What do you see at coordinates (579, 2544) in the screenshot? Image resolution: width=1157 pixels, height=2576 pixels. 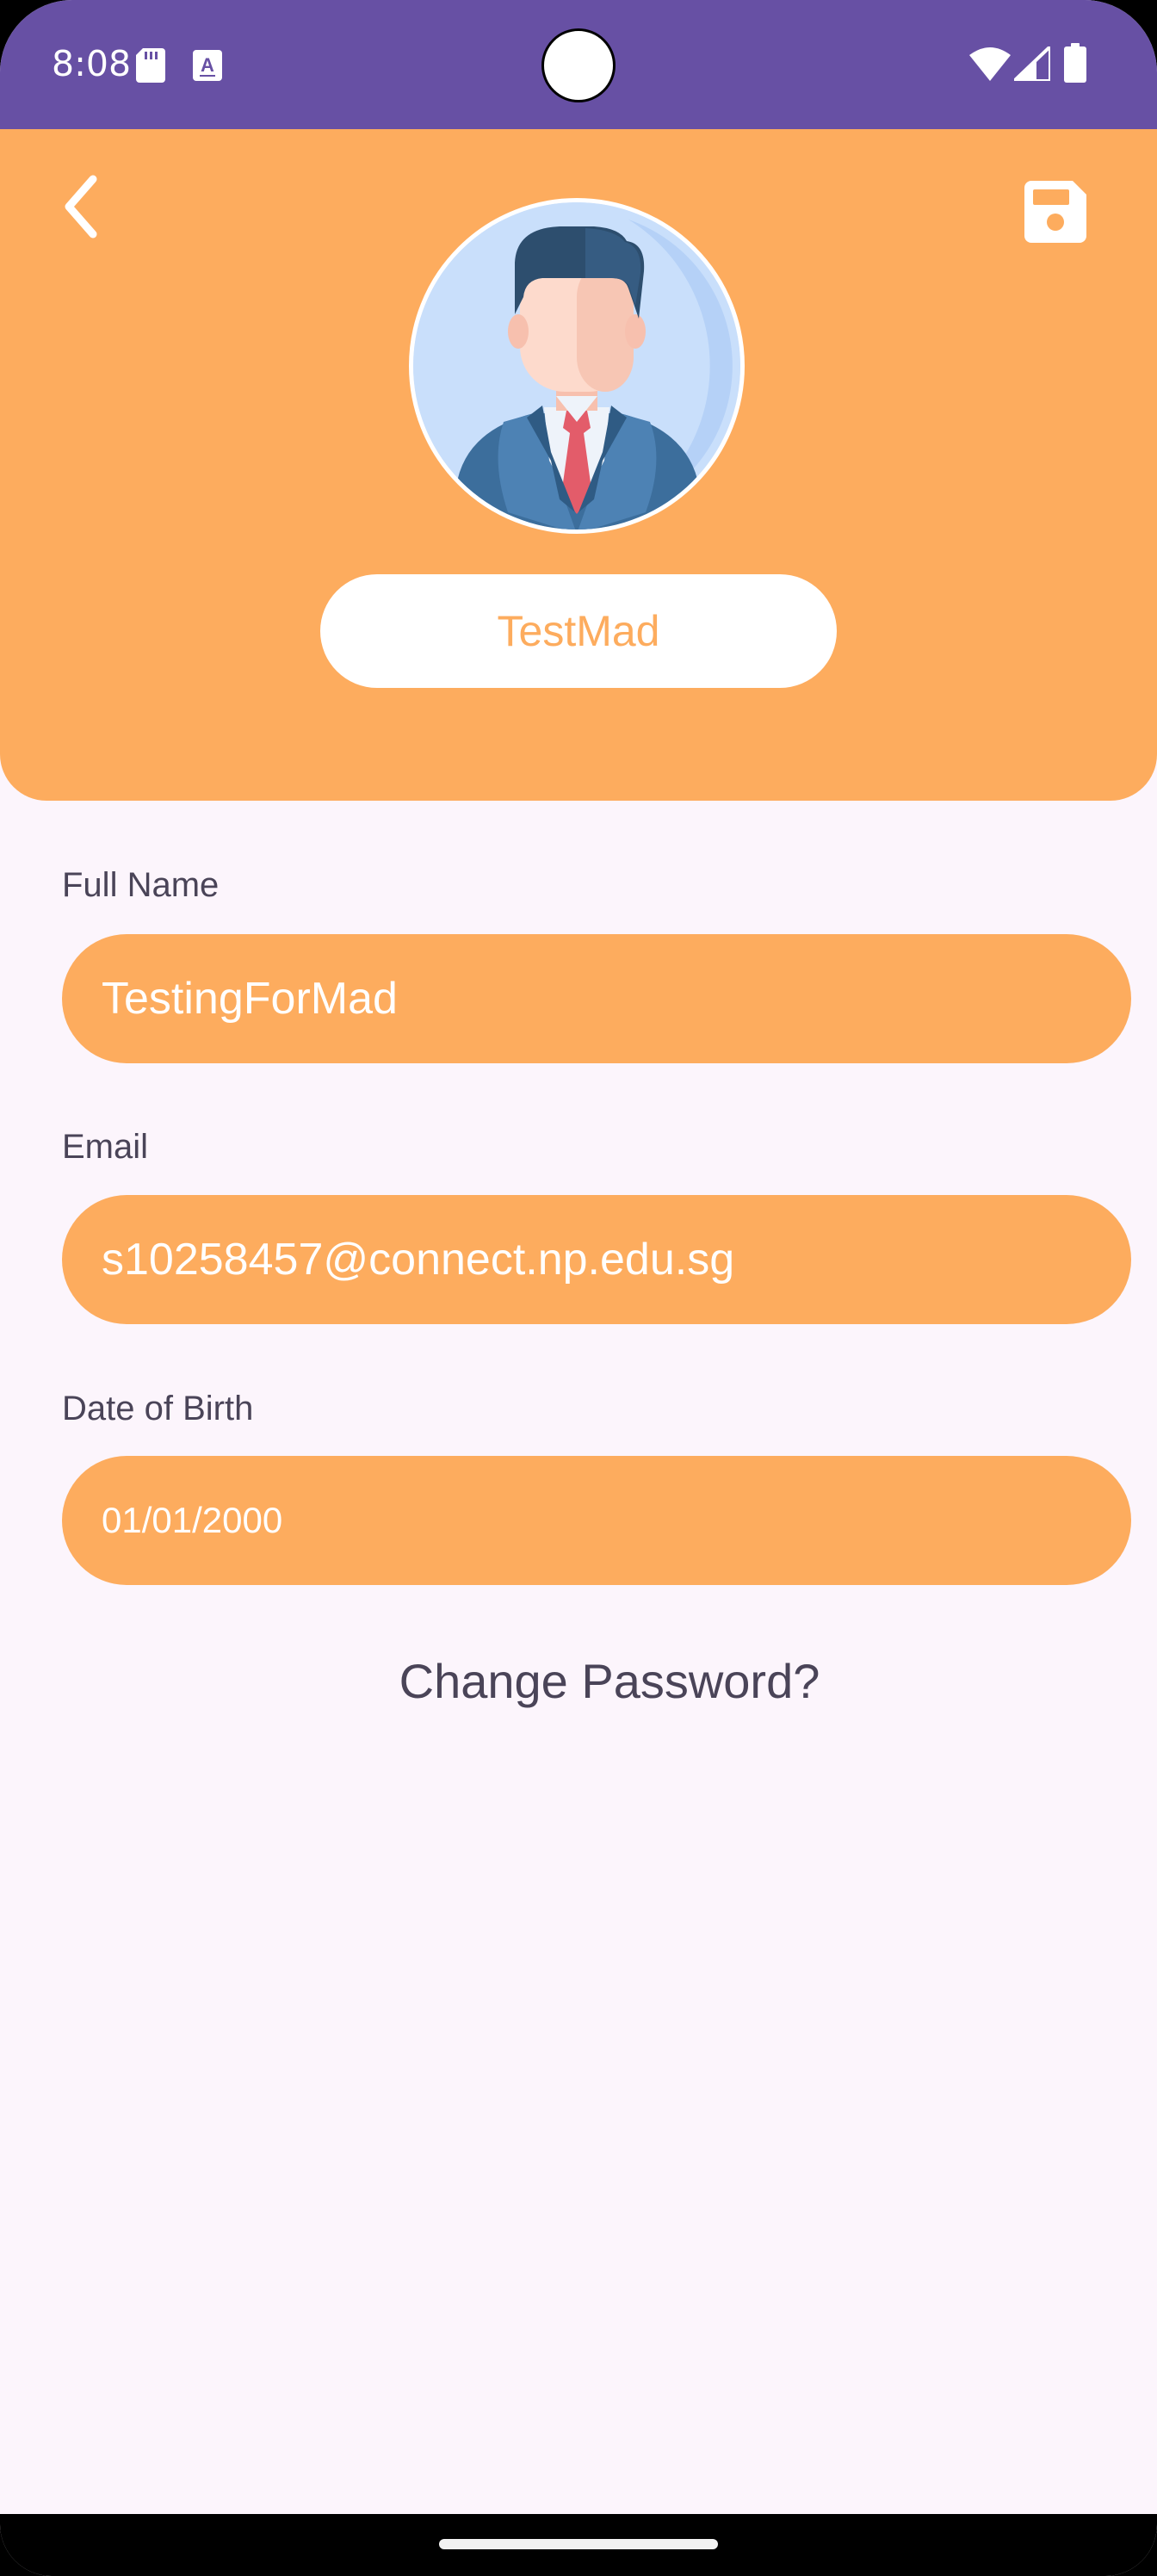 I see `home-gesture-handle` at bounding box center [579, 2544].